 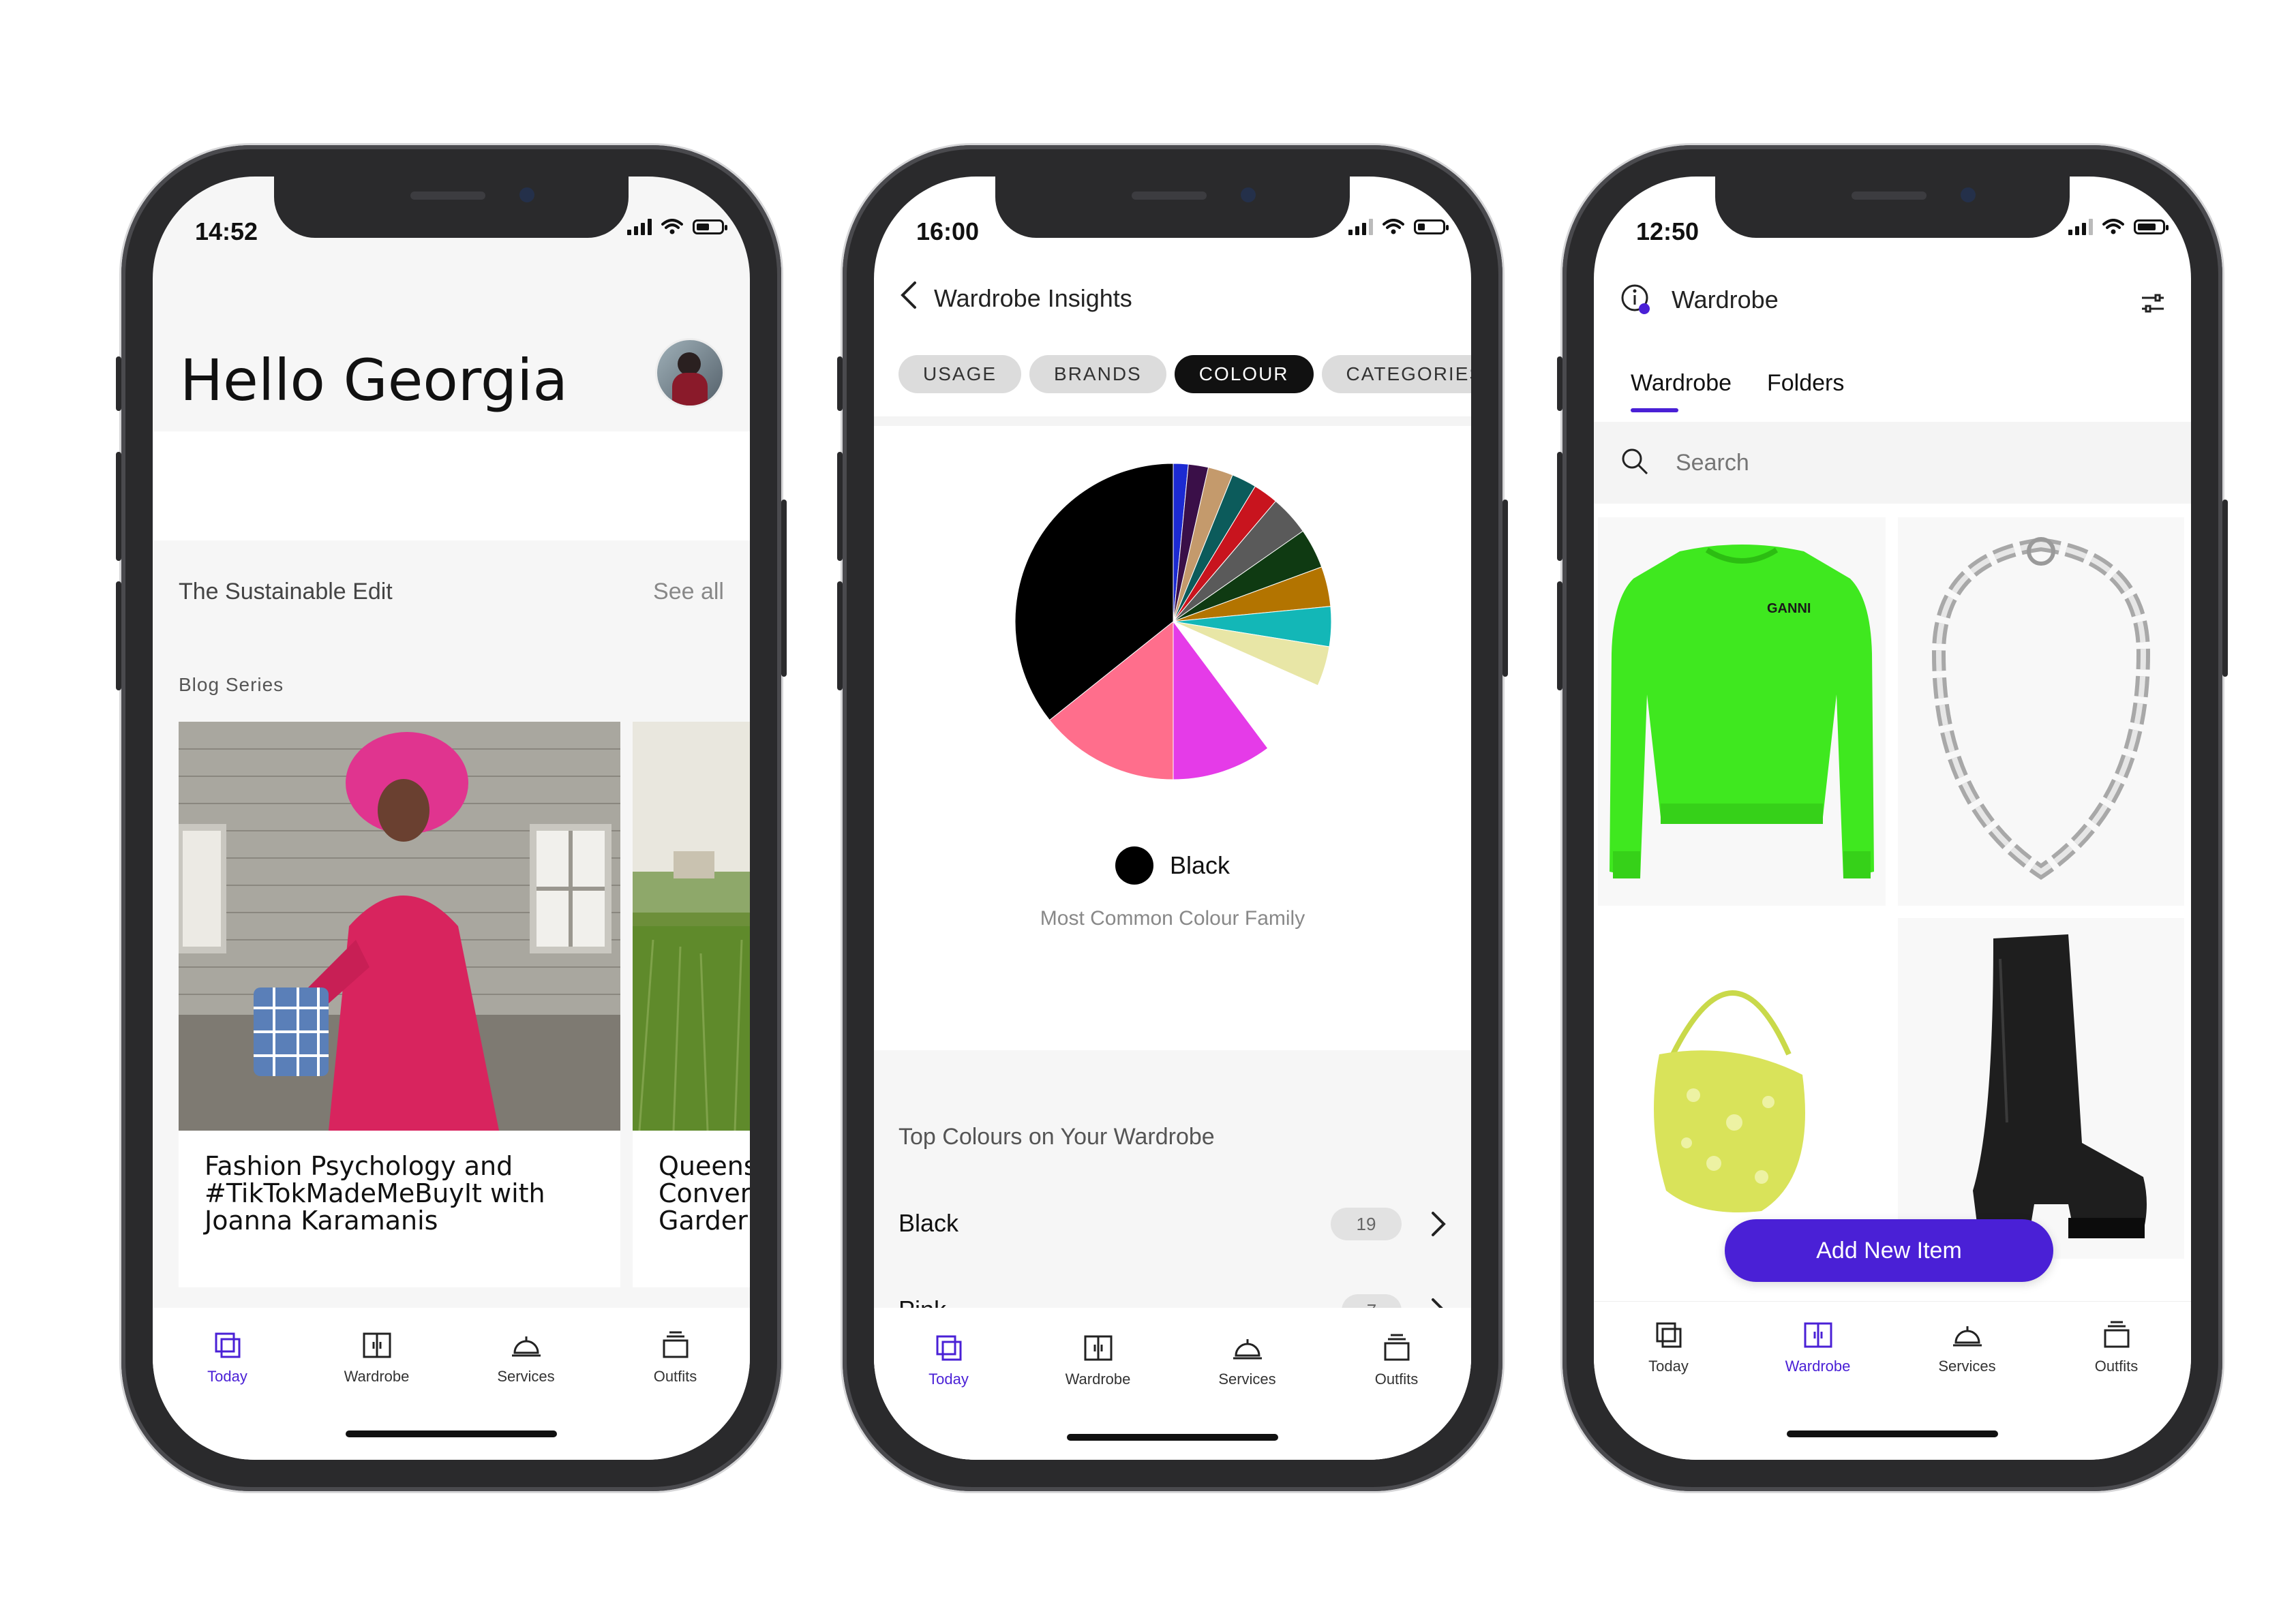 I want to click on highlight-caption: Most Common Colour Family, so click(x=1172, y=918).